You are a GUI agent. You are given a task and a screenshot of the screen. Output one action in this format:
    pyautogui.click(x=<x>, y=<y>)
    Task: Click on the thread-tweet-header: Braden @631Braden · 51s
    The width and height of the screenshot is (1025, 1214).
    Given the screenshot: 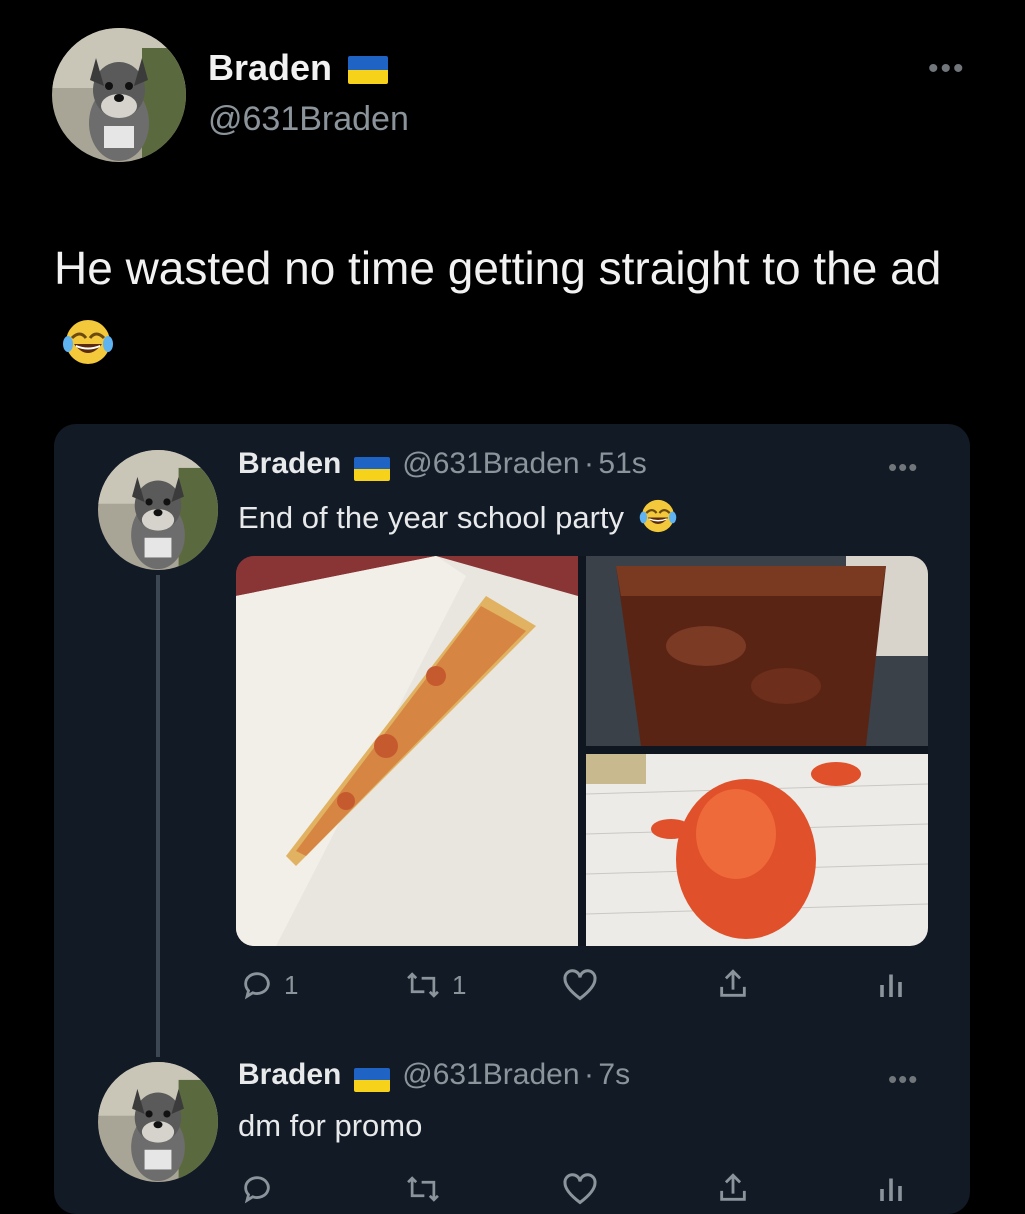 What is the action you would take?
    pyautogui.click(x=442, y=464)
    